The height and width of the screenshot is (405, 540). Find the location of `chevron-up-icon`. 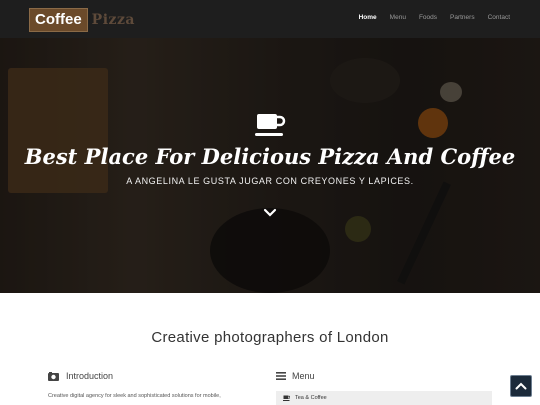

chevron-up-icon is located at coordinates (521, 386).